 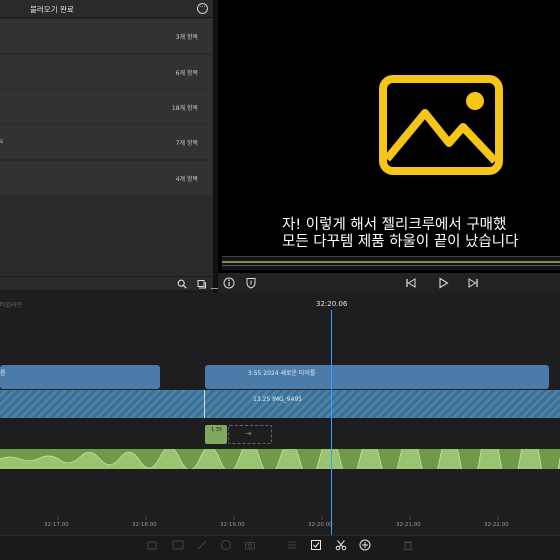 What do you see at coordinates (106, 36) in the screenshot?
I see `folder-row: 3개 항목` at bounding box center [106, 36].